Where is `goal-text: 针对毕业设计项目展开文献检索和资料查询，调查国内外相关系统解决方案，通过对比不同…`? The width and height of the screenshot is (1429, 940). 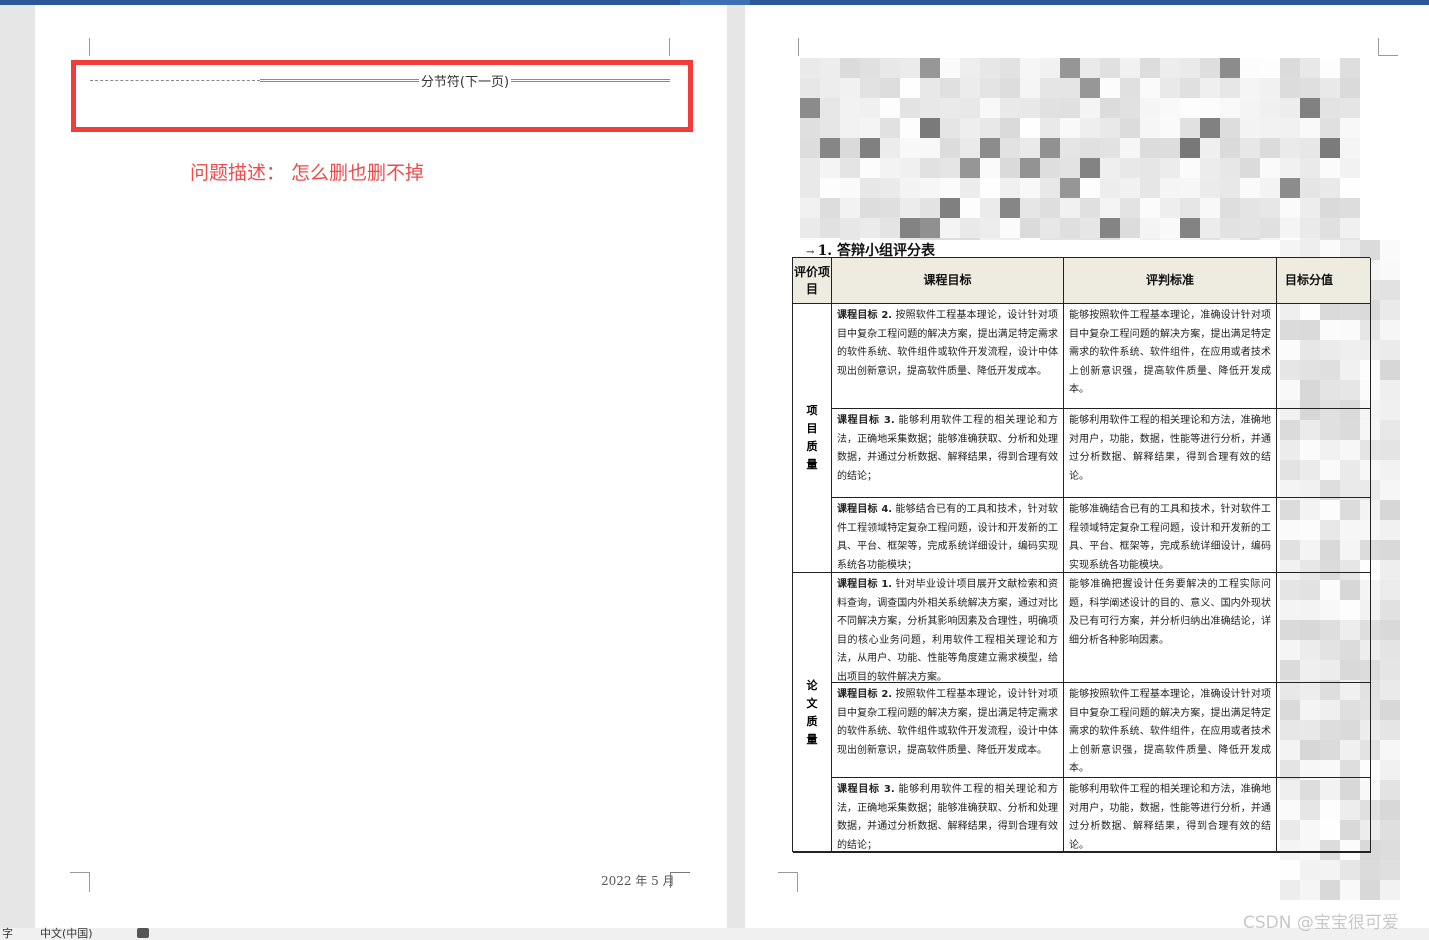 goal-text: 针对毕业设计项目展开文献检索和资料查询，调查国内外相关系统解决方案，通过对比不同… is located at coordinates (947, 631).